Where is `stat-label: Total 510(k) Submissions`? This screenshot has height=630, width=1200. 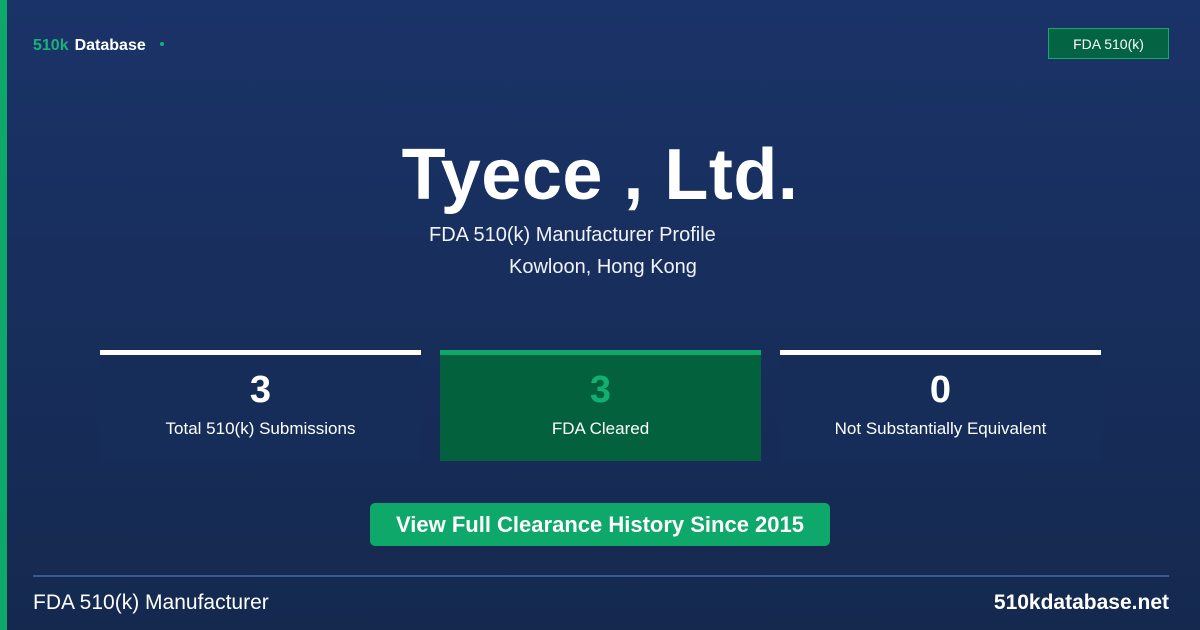 stat-label: Total 510(k) Submissions is located at coordinates (260, 428).